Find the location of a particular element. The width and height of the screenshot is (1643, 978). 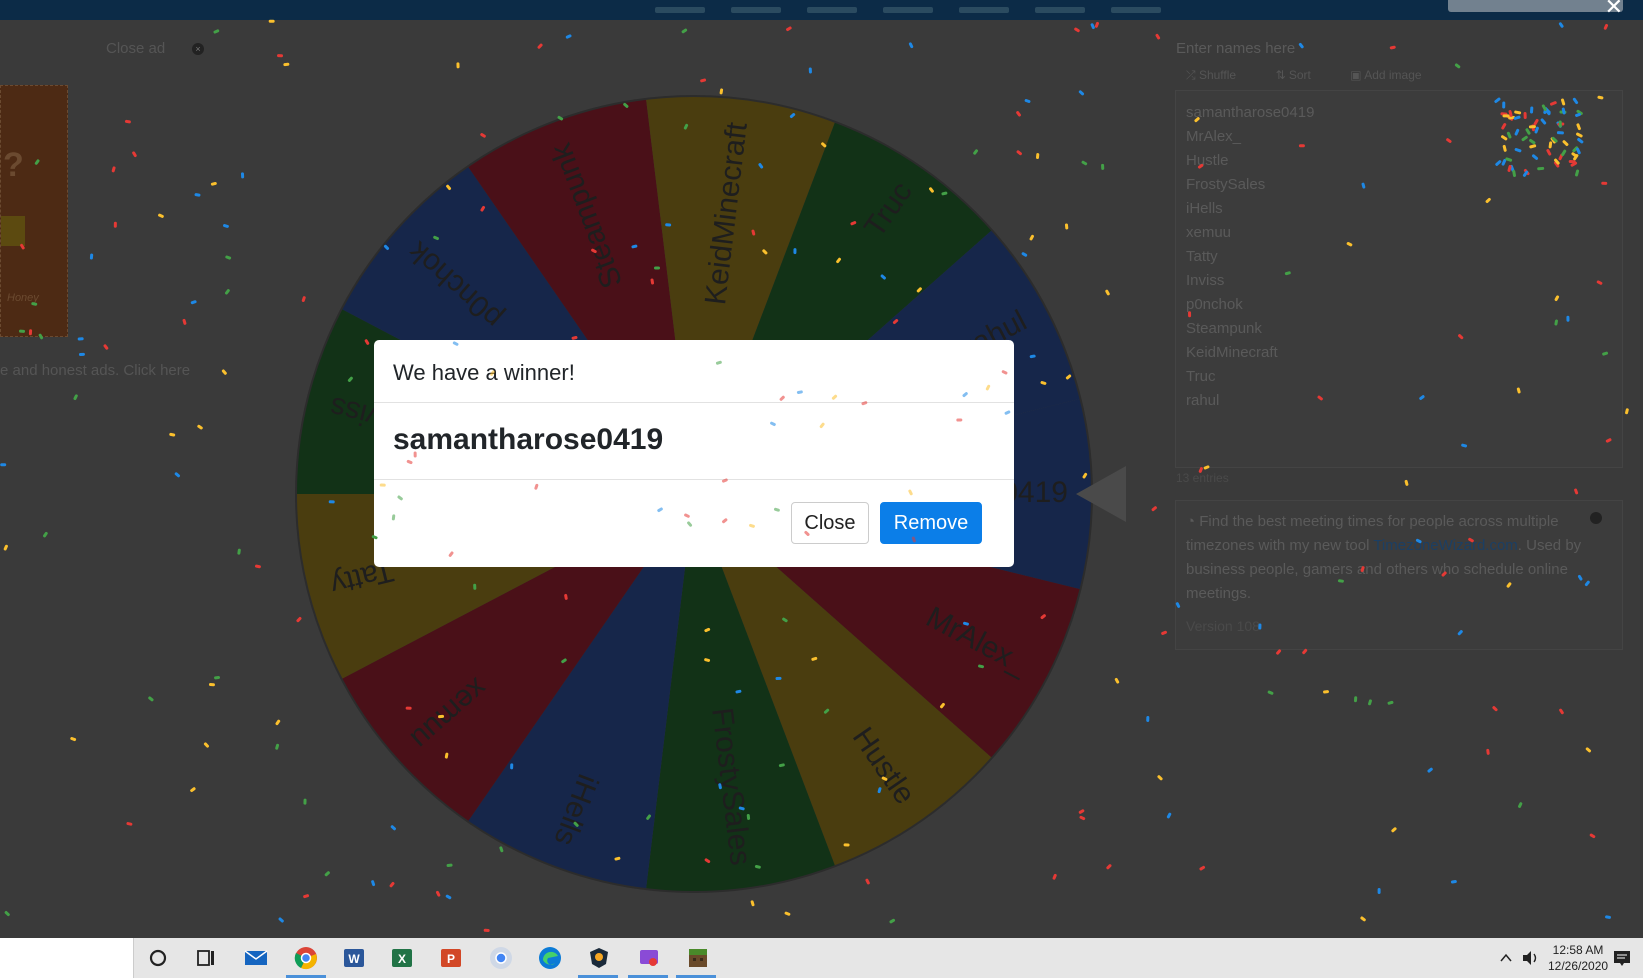

snip-icon is located at coordinates (649, 958).